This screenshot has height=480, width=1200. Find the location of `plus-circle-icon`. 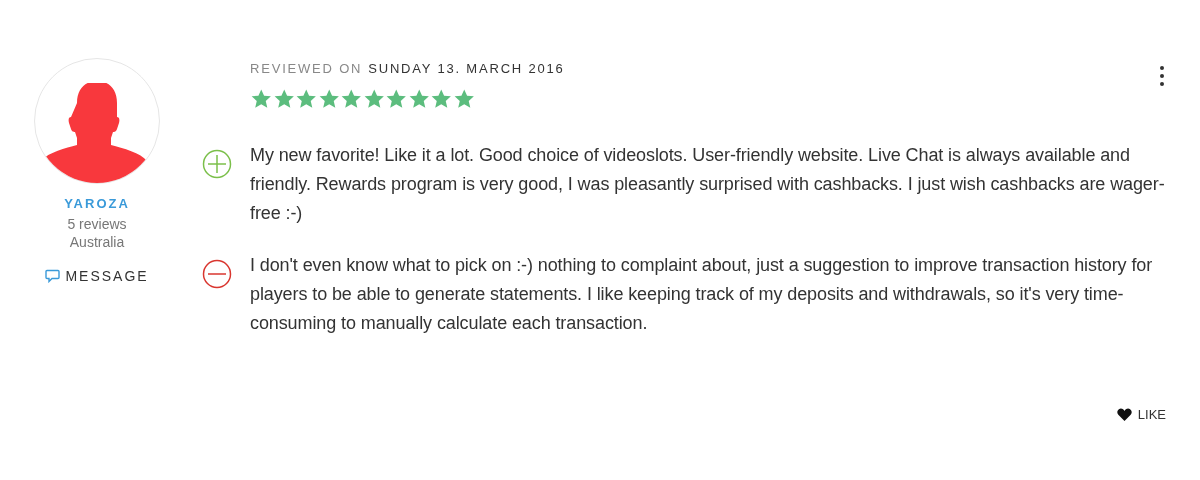

plus-circle-icon is located at coordinates (217, 164).